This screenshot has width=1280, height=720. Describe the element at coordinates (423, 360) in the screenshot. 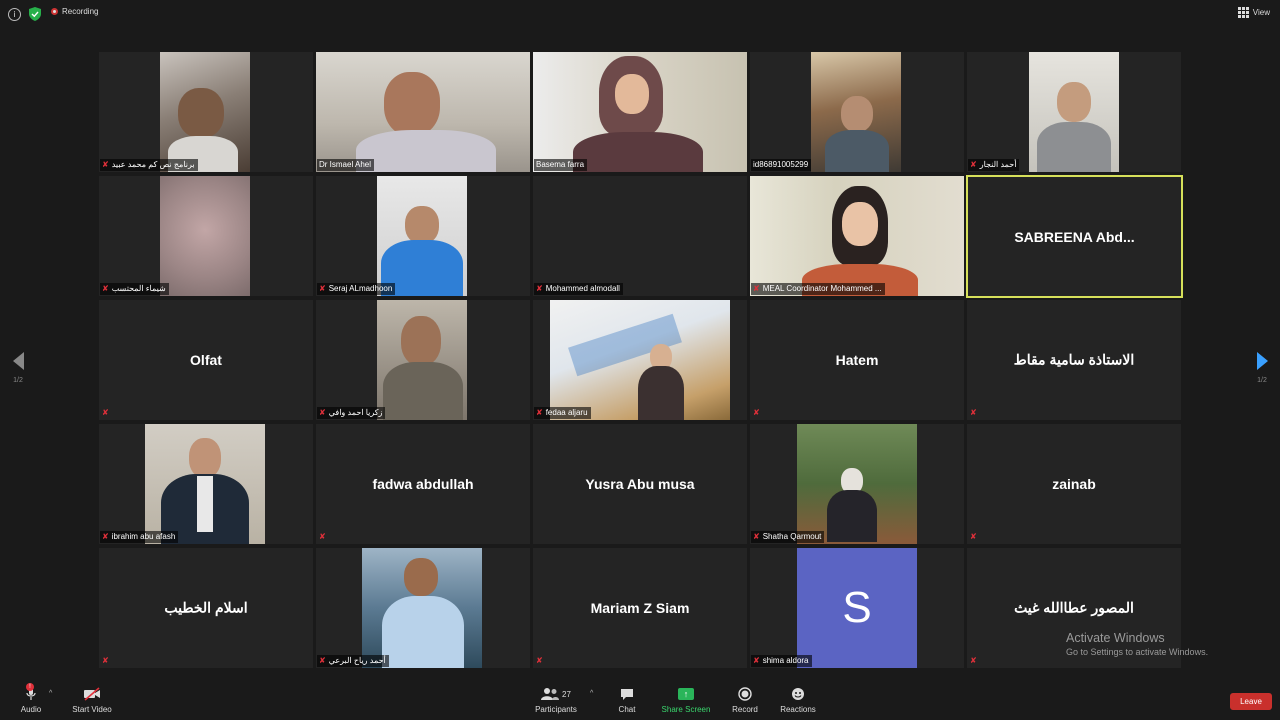

I see `video-tile: ✘ زكريا احمد وافي` at that location.